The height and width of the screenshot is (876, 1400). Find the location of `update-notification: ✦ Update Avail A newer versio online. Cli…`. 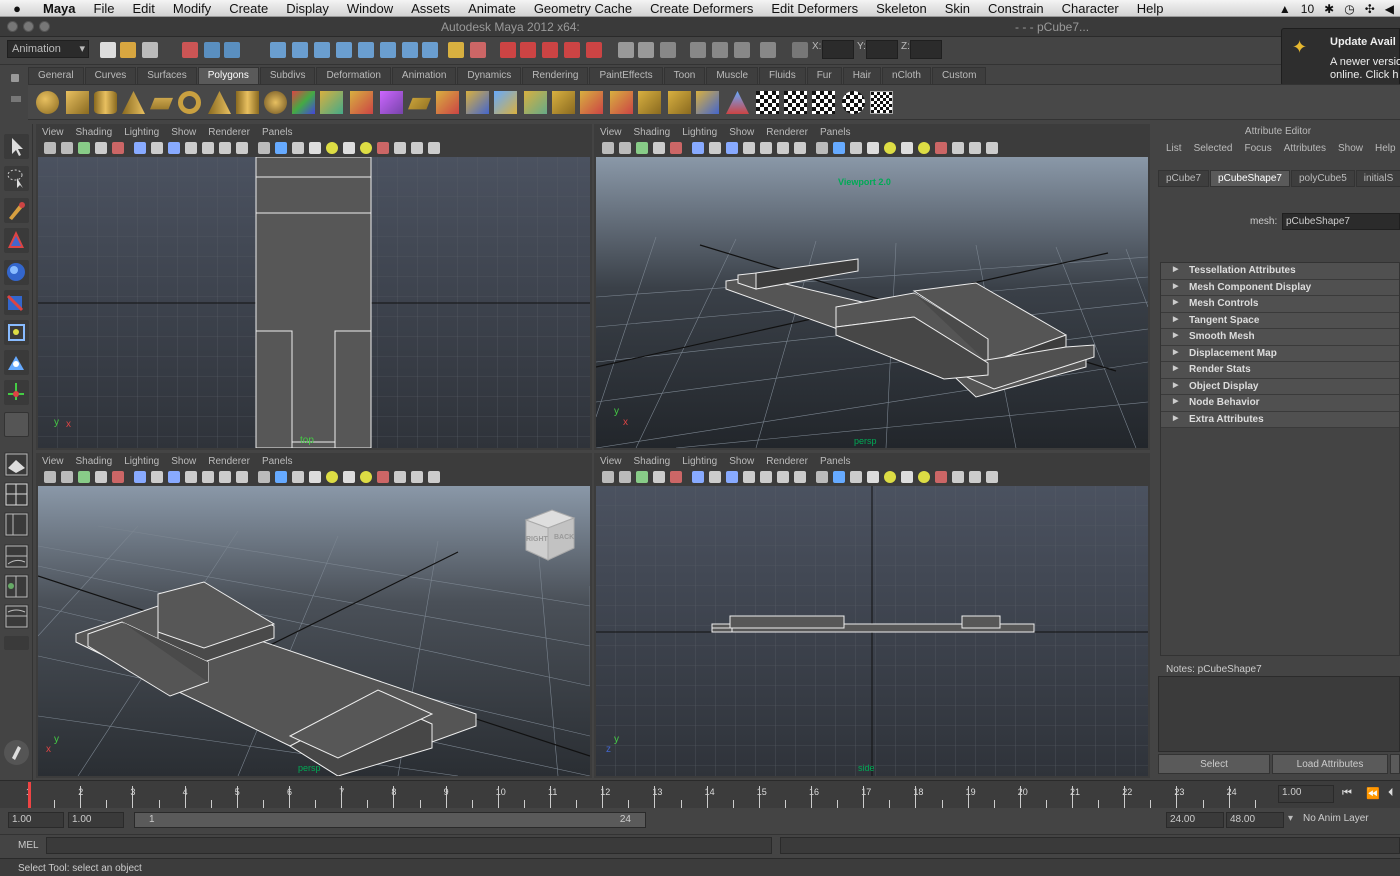

update-notification: ✦ Update Avail A newer versio online. Cli… is located at coordinates (1340, 57).